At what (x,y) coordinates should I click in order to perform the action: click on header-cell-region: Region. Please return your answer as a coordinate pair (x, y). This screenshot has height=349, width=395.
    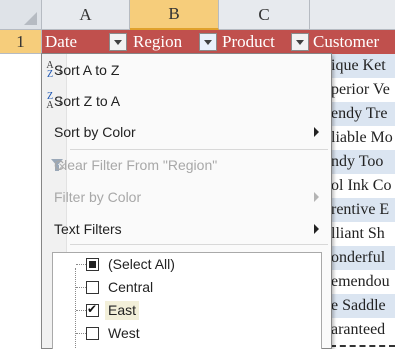
    Looking at the image, I should click on (158, 41).